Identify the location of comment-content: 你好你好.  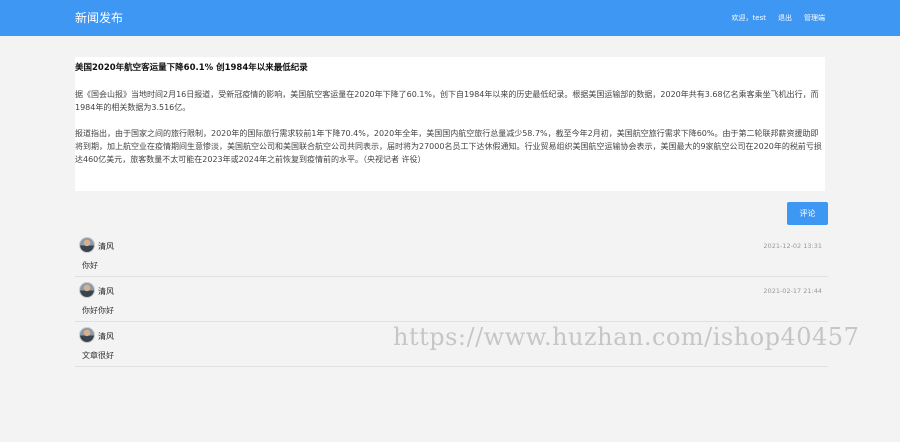
(98, 310).